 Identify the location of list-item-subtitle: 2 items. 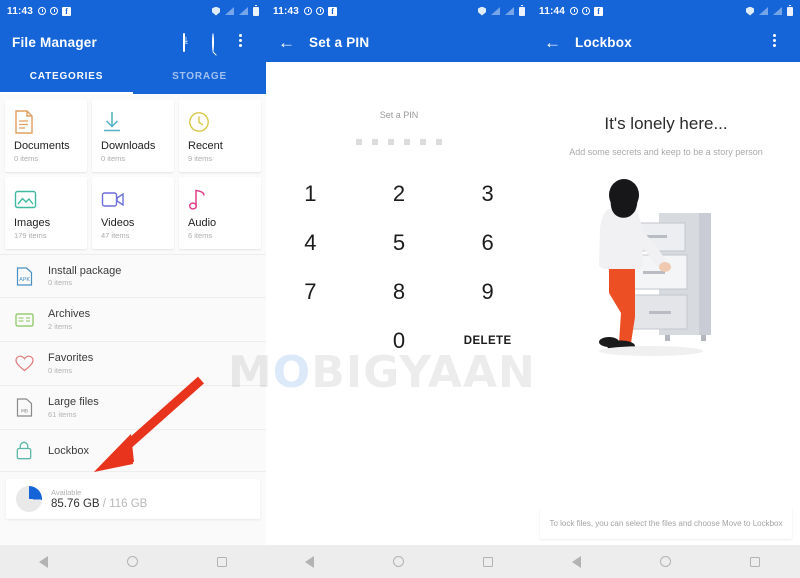
(60, 326).